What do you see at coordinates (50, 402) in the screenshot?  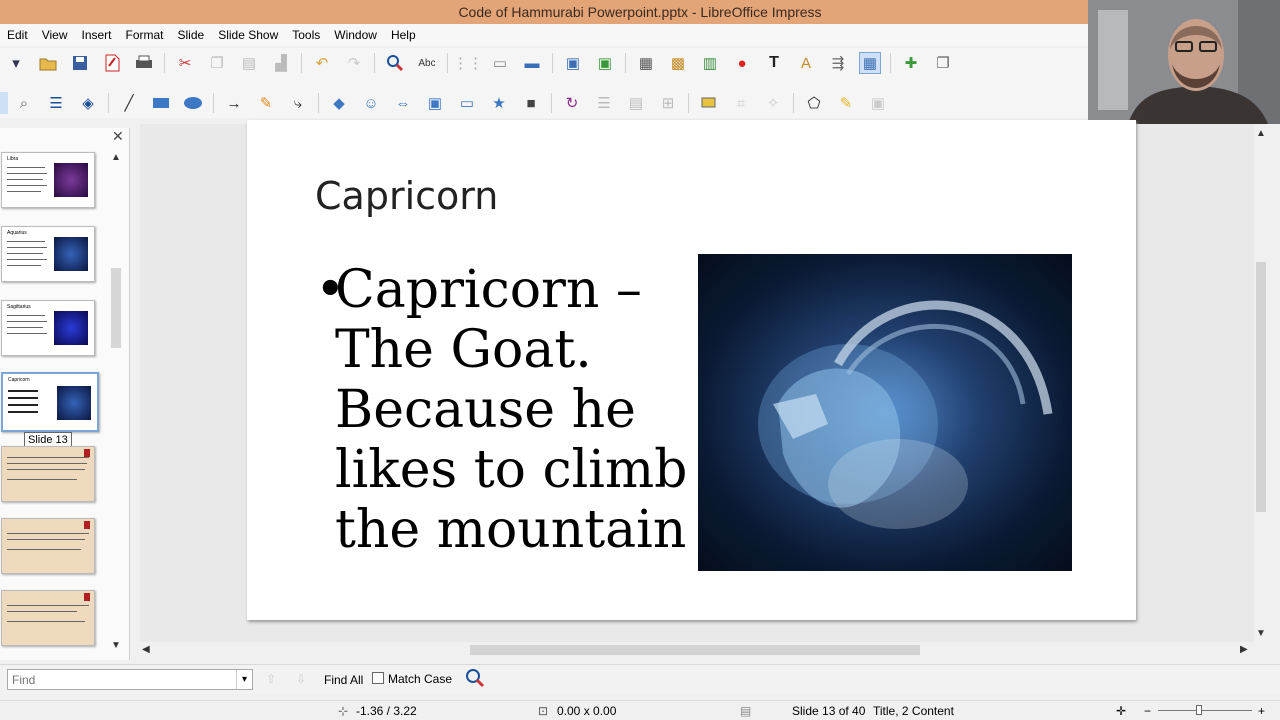 I see `slide-thumbnail-selected: Capricorn` at bounding box center [50, 402].